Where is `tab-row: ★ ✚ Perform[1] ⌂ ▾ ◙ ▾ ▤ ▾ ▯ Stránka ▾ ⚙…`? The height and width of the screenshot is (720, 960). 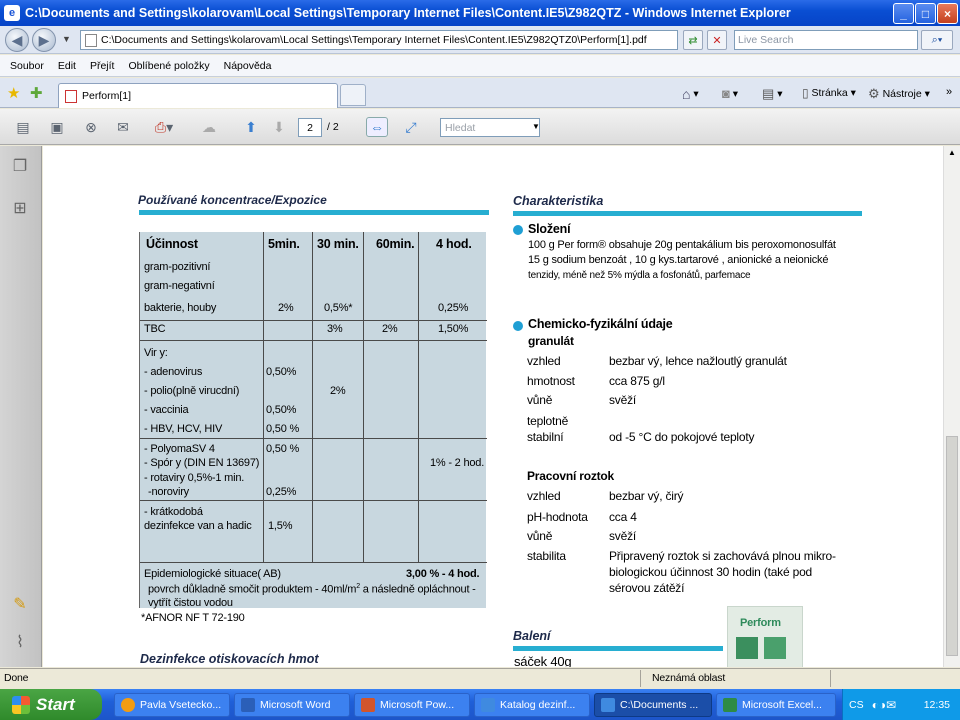
tab-row: ★ ✚ Perform[1] ⌂ ▾ ◙ ▾ ▤ ▾ ▯ Stránka ▾ ⚙… is located at coordinates (480, 93).